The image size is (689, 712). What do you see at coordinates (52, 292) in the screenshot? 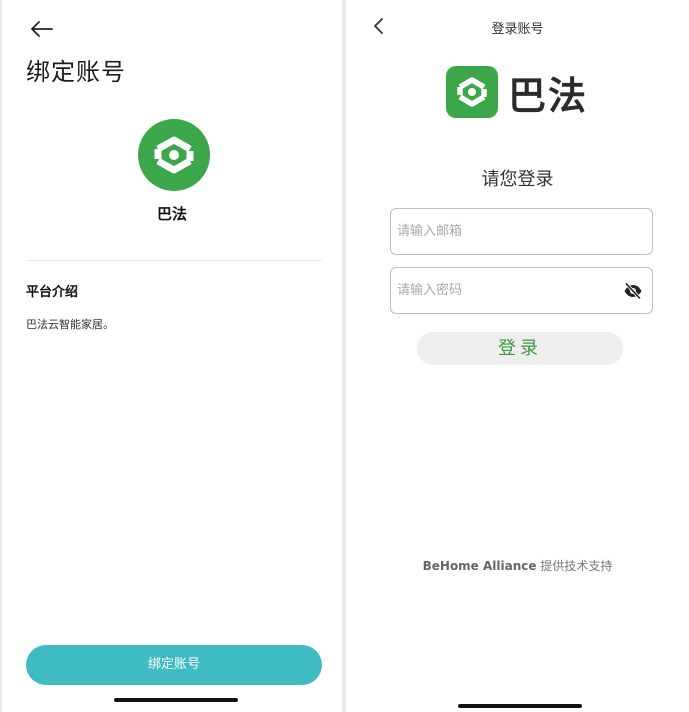
I see `section-title: 平台介绍` at bounding box center [52, 292].